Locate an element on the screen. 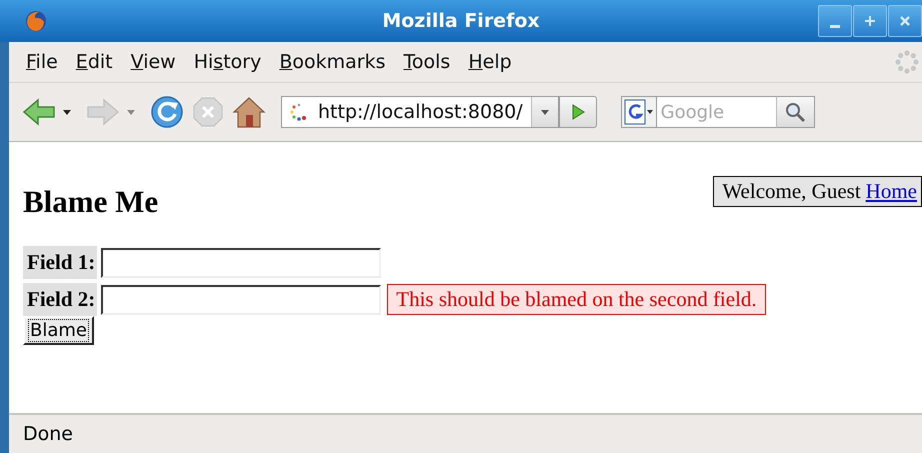 This screenshot has width=922, height=453. menu-item: View is located at coordinates (153, 62).